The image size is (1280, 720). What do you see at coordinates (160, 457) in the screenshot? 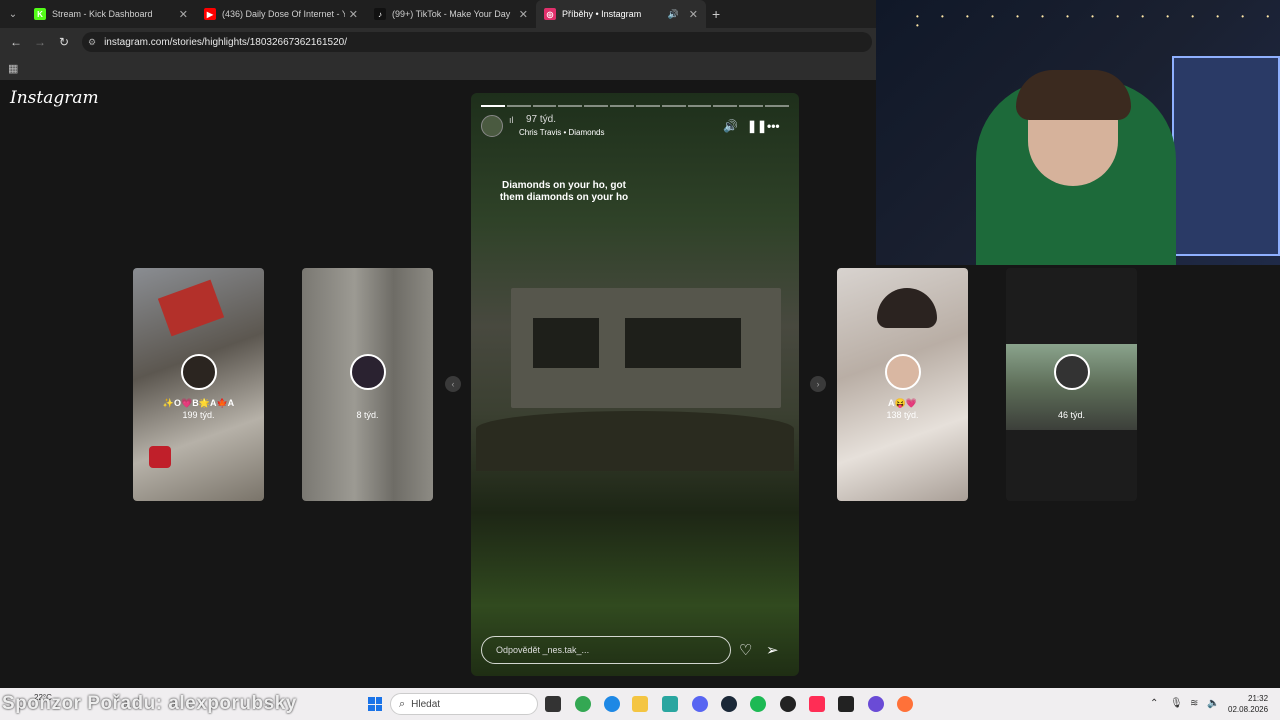
I see `card-thumbnail-mask` at bounding box center [160, 457].